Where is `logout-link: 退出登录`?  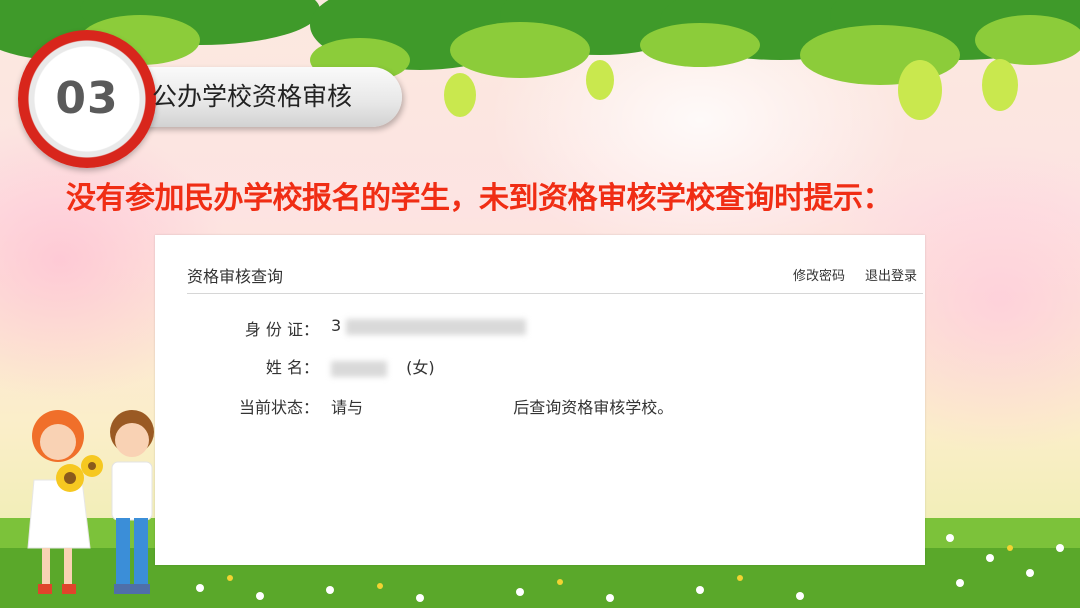
logout-link: 退出登录 is located at coordinates (891, 274).